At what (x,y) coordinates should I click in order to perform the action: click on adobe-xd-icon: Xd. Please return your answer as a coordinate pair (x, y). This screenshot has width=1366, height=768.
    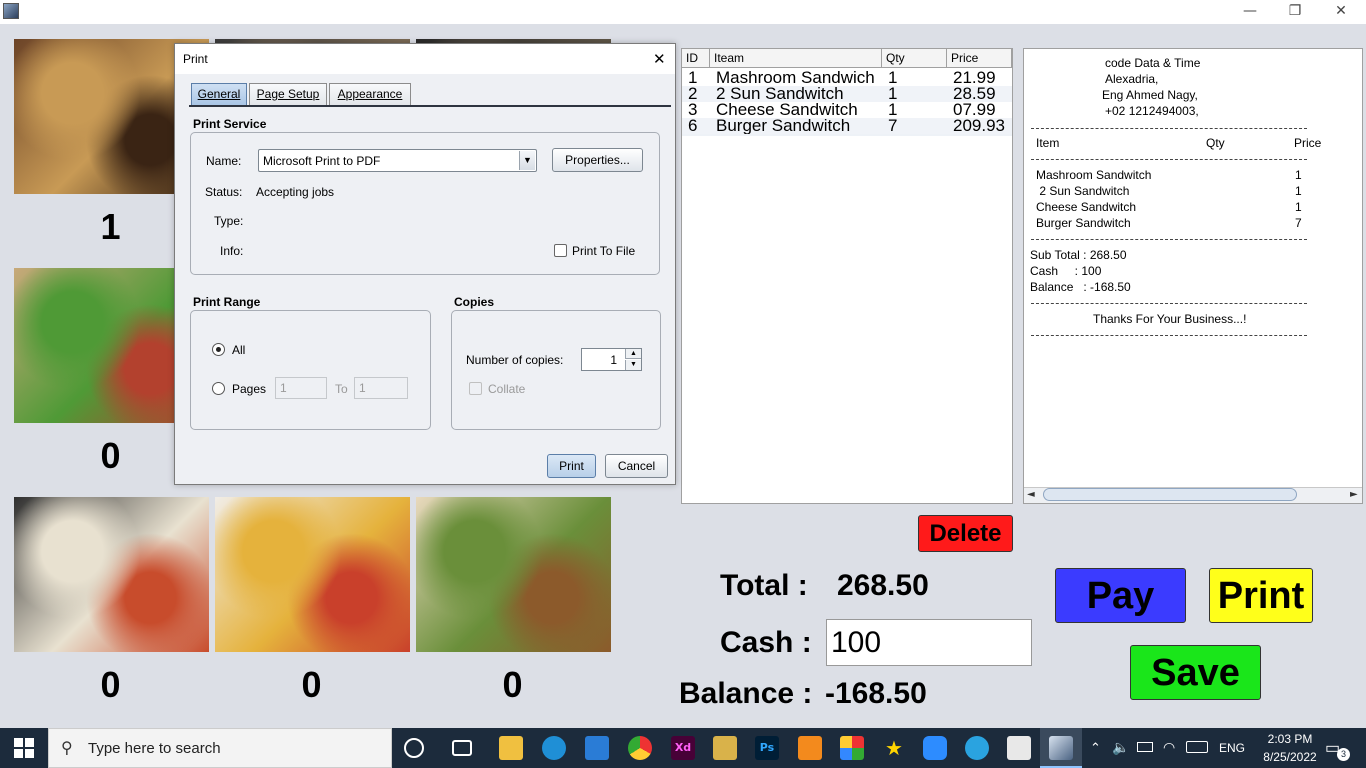
    Looking at the image, I should click on (683, 748).